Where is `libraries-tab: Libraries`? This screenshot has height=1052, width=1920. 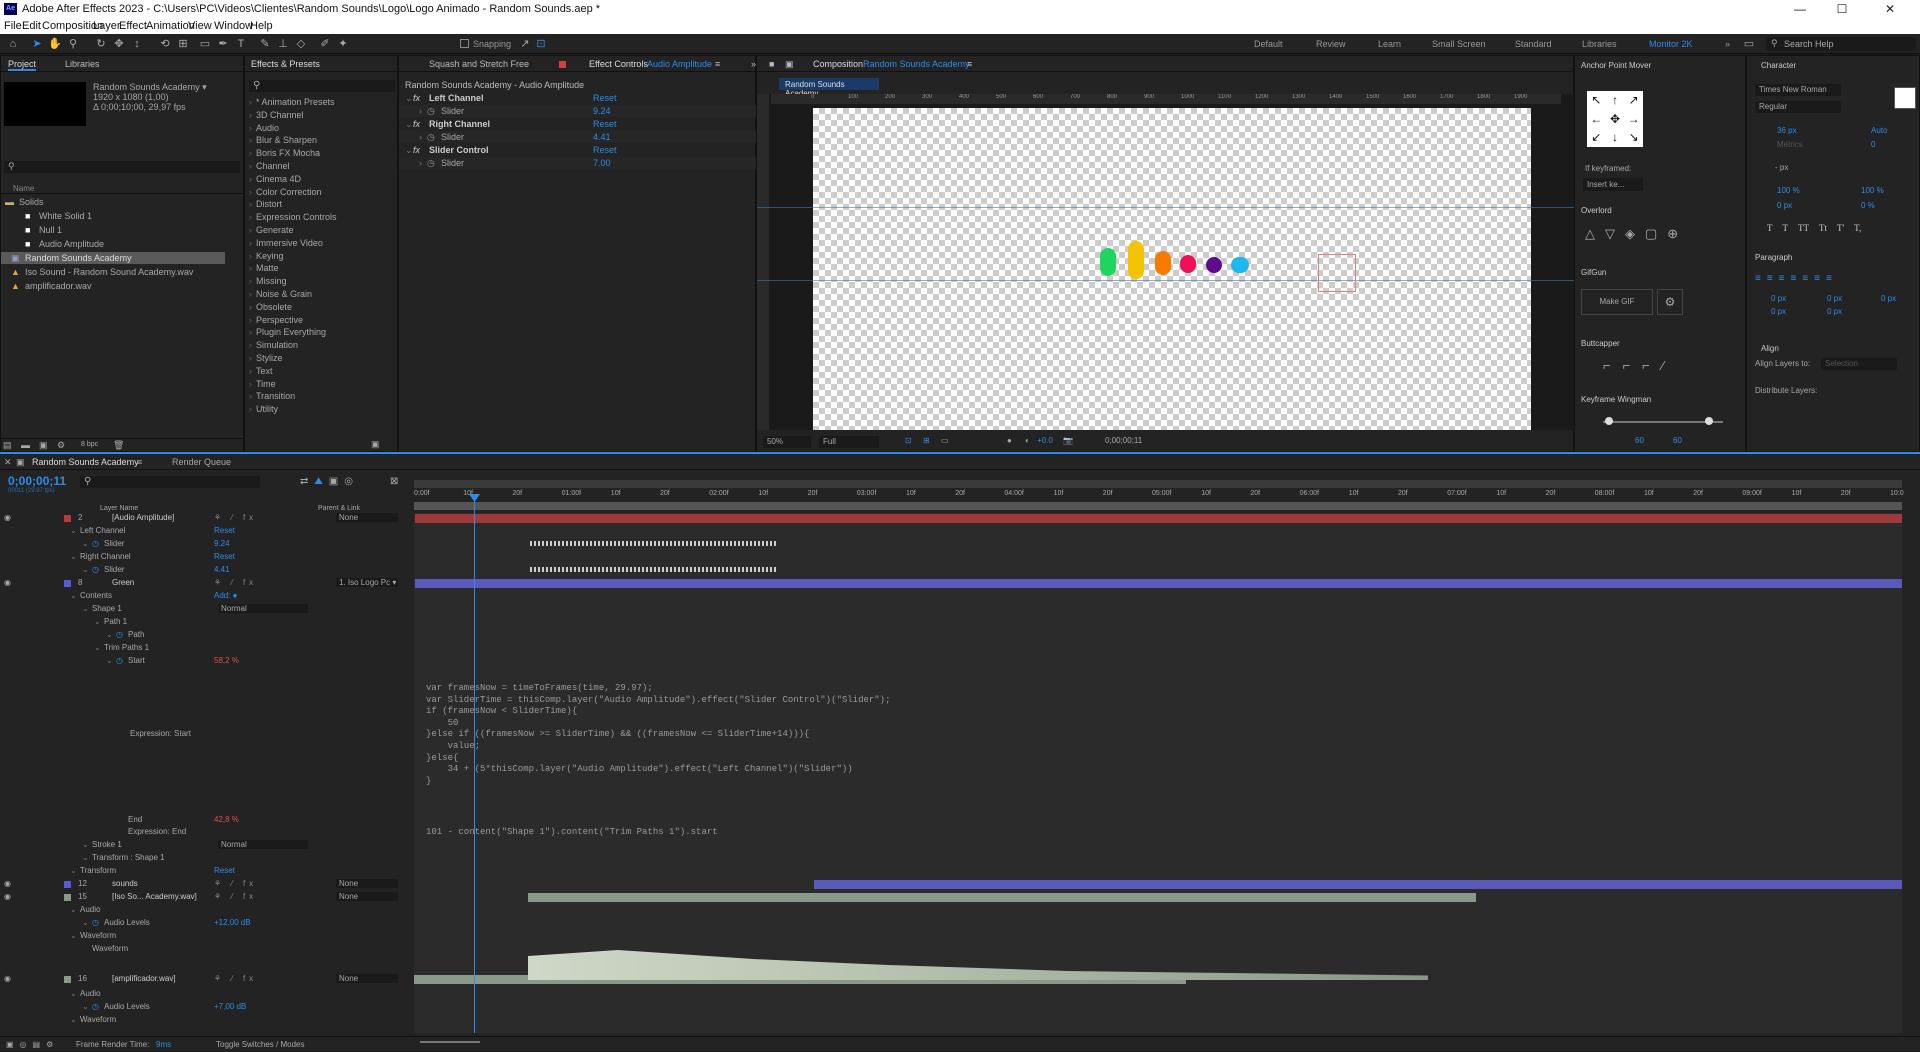
libraries-tab: Libraries is located at coordinates (82, 64).